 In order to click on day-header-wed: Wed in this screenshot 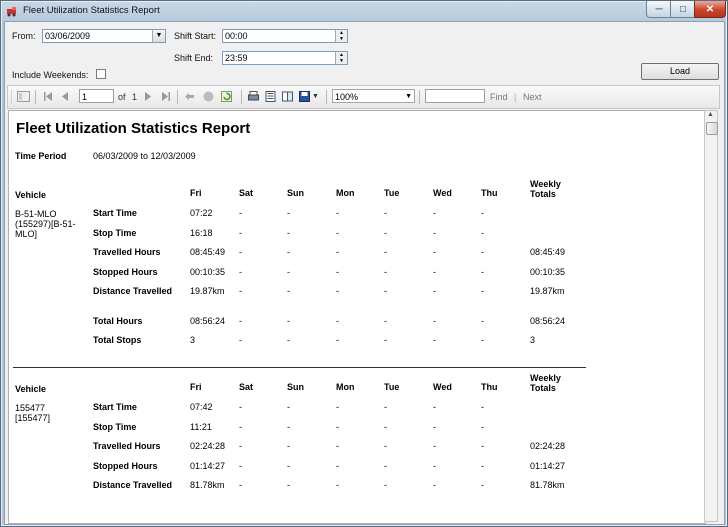, I will do `click(442, 387)`.